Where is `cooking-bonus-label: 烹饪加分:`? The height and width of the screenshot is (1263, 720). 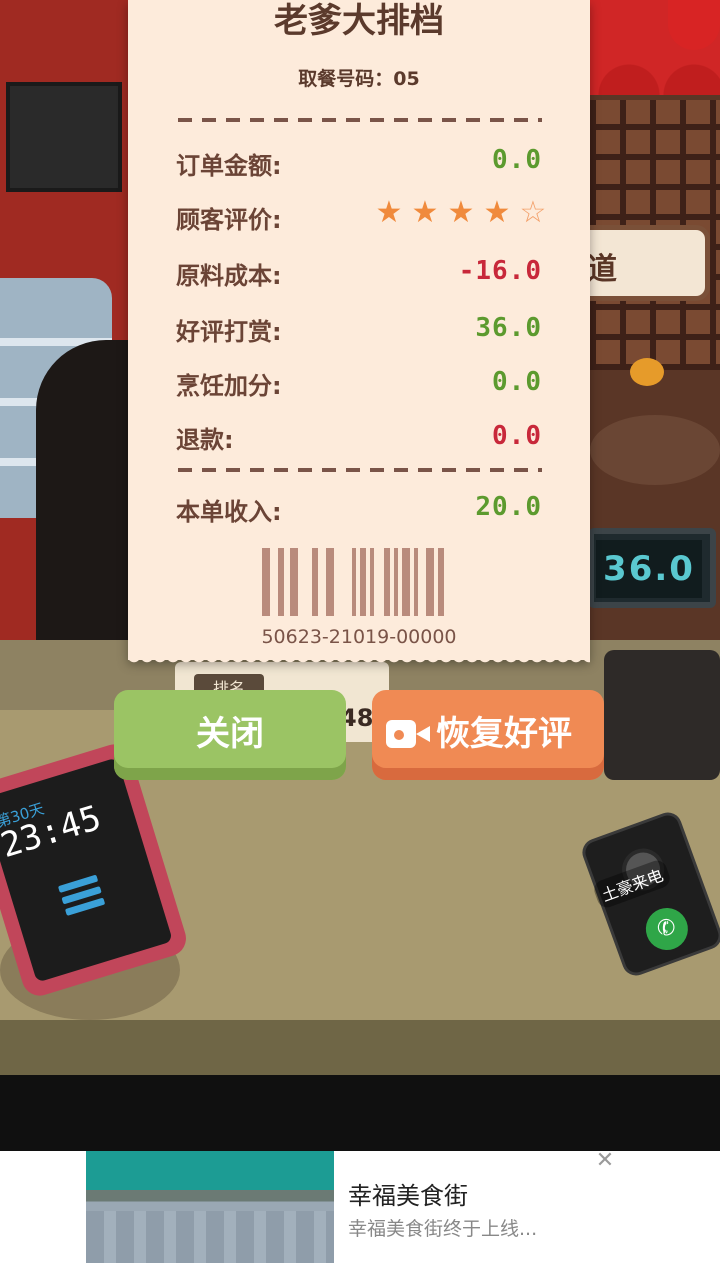 cooking-bonus-label: 烹饪加分: is located at coordinates (229, 386).